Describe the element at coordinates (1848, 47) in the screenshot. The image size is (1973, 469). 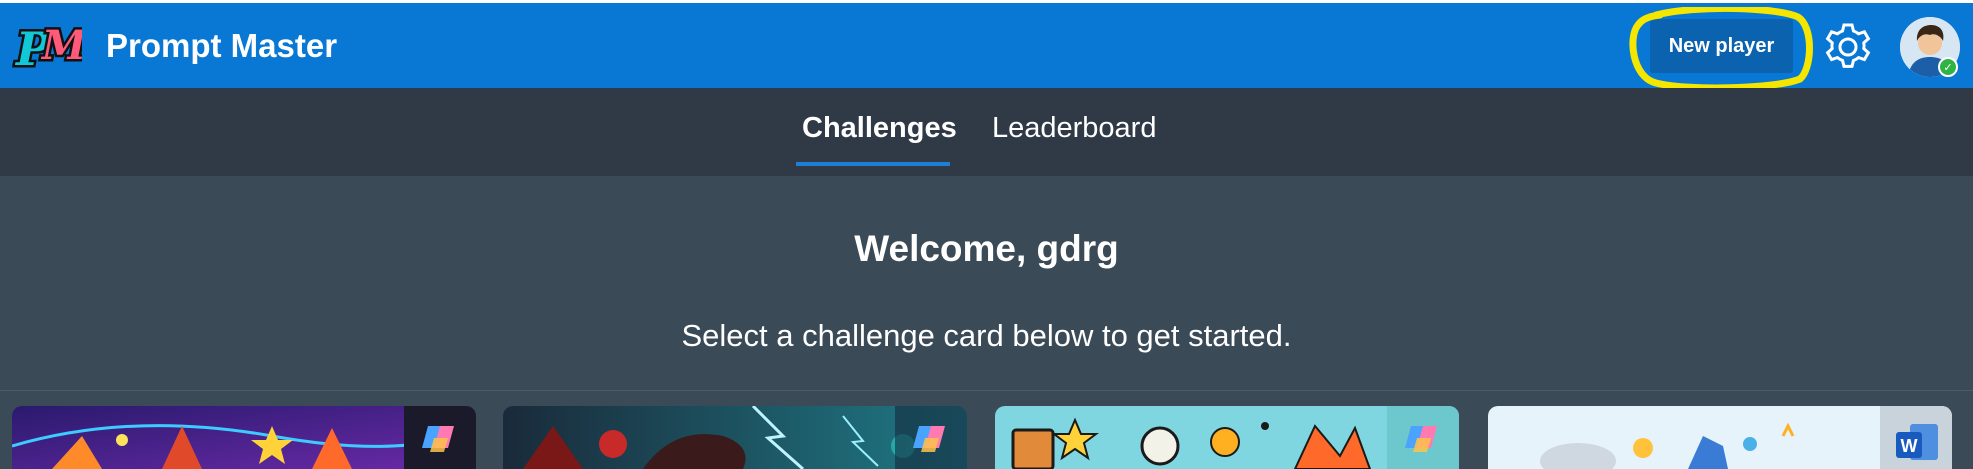
I see `gear-icon` at that location.